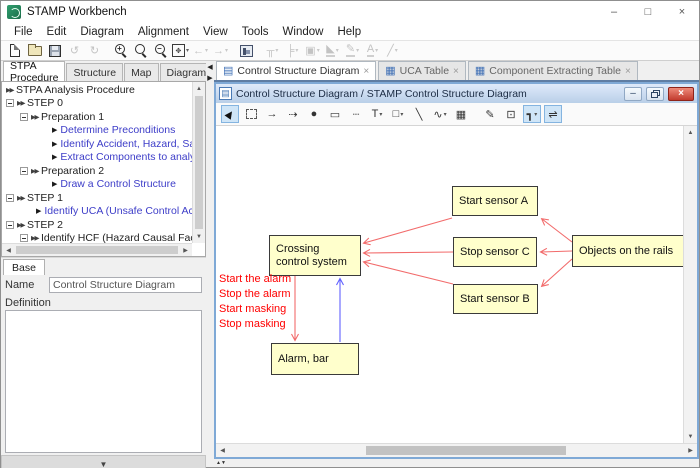  I want to click on tree-vertical-scrollbar: ▲ ▼, so click(198, 162).